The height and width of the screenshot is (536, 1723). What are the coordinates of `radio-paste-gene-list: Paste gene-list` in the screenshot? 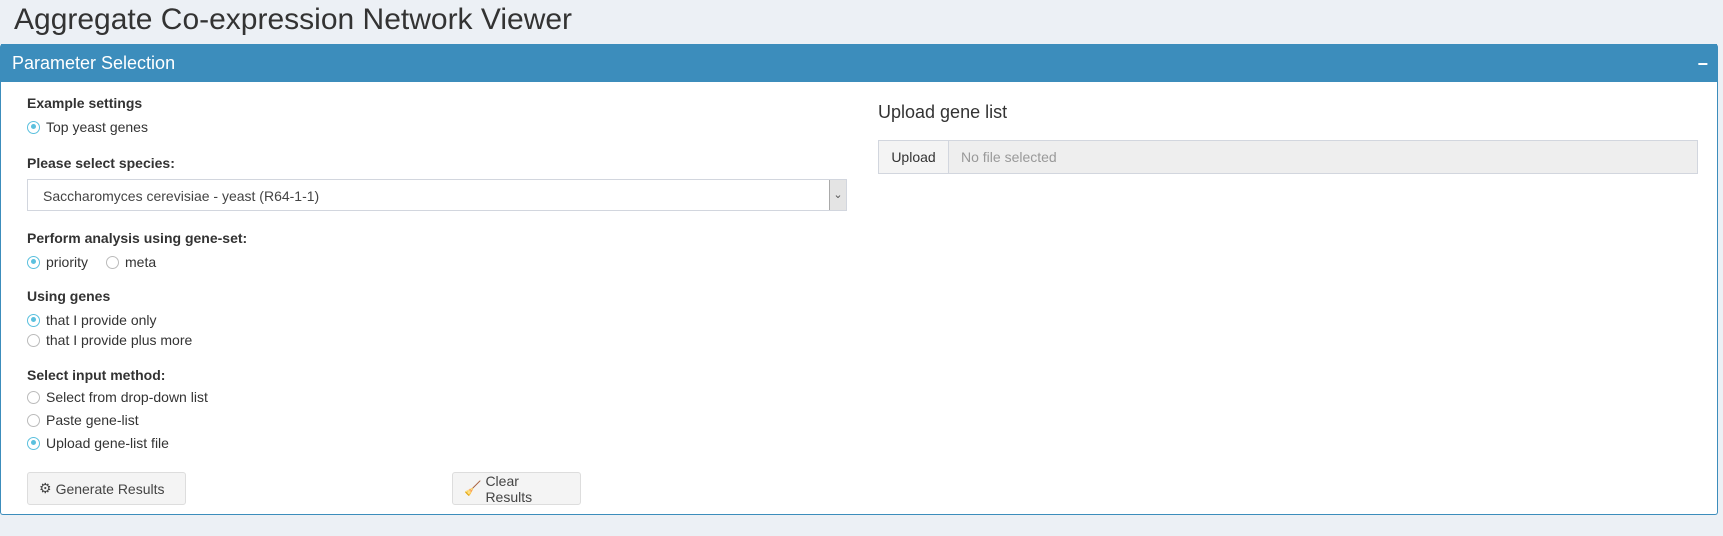 It's located at (83, 420).